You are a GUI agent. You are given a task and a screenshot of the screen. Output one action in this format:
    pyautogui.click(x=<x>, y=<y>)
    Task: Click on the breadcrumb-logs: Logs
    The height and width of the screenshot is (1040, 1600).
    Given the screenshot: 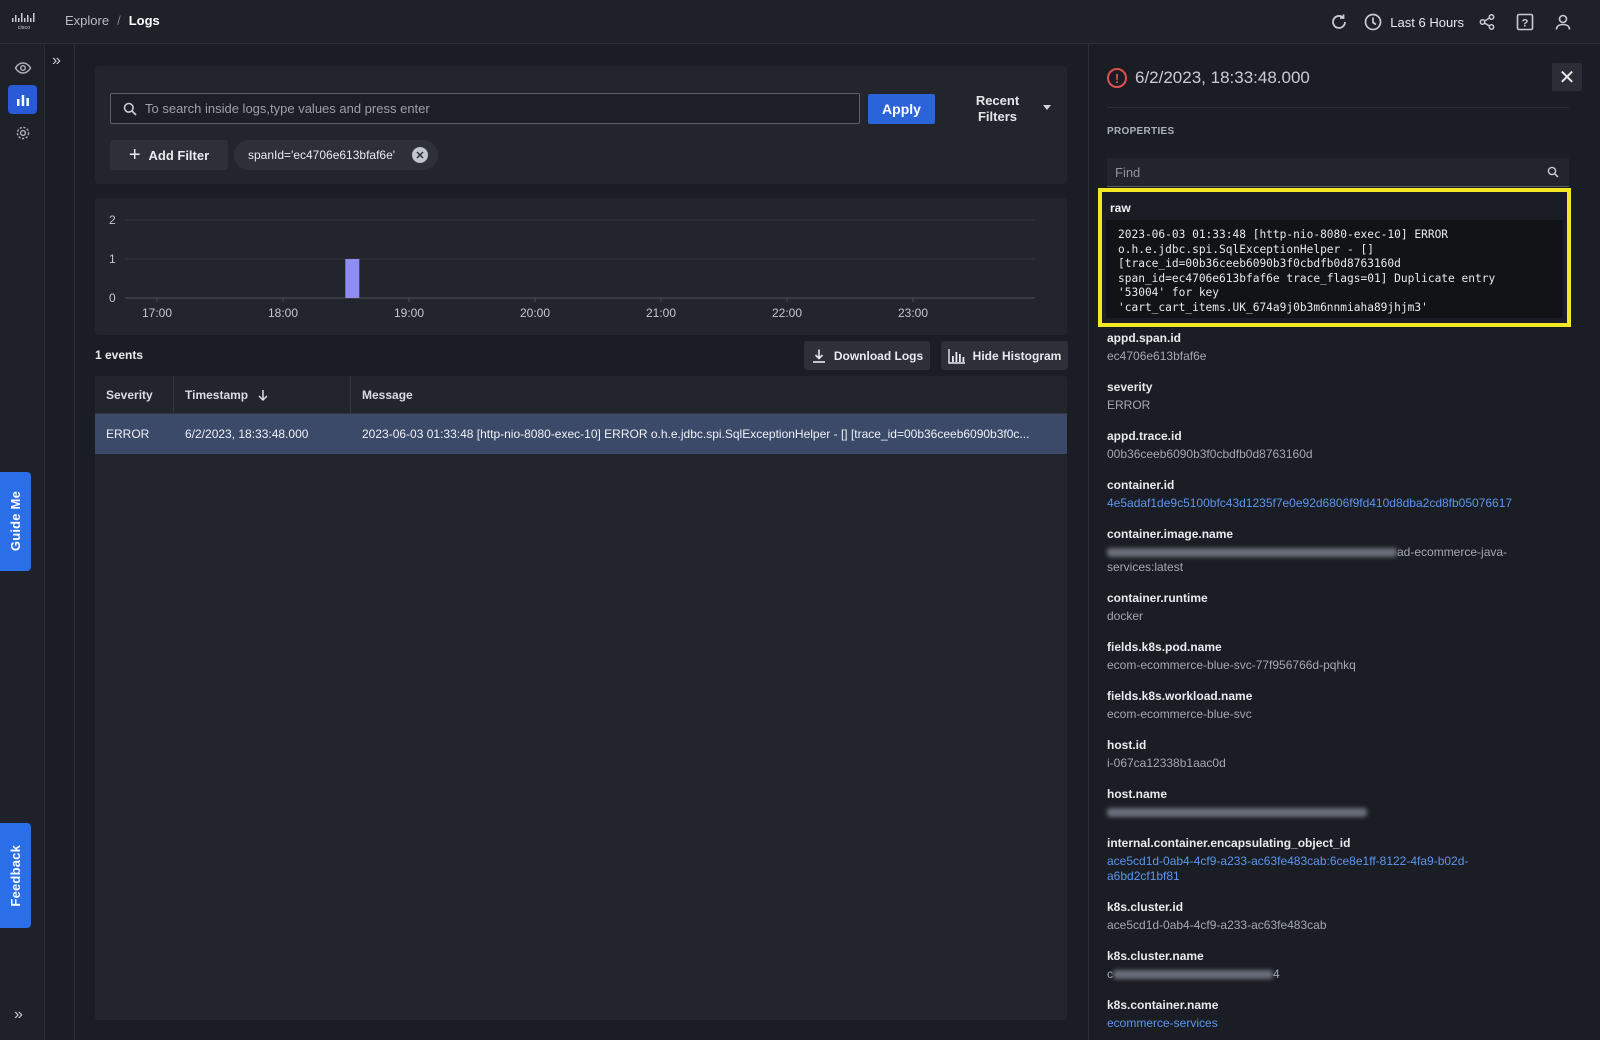 What is the action you would take?
    pyautogui.click(x=144, y=20)
    